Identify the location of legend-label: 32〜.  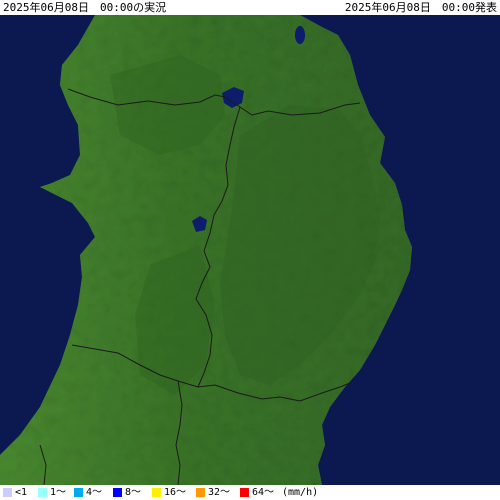
(219, 492).